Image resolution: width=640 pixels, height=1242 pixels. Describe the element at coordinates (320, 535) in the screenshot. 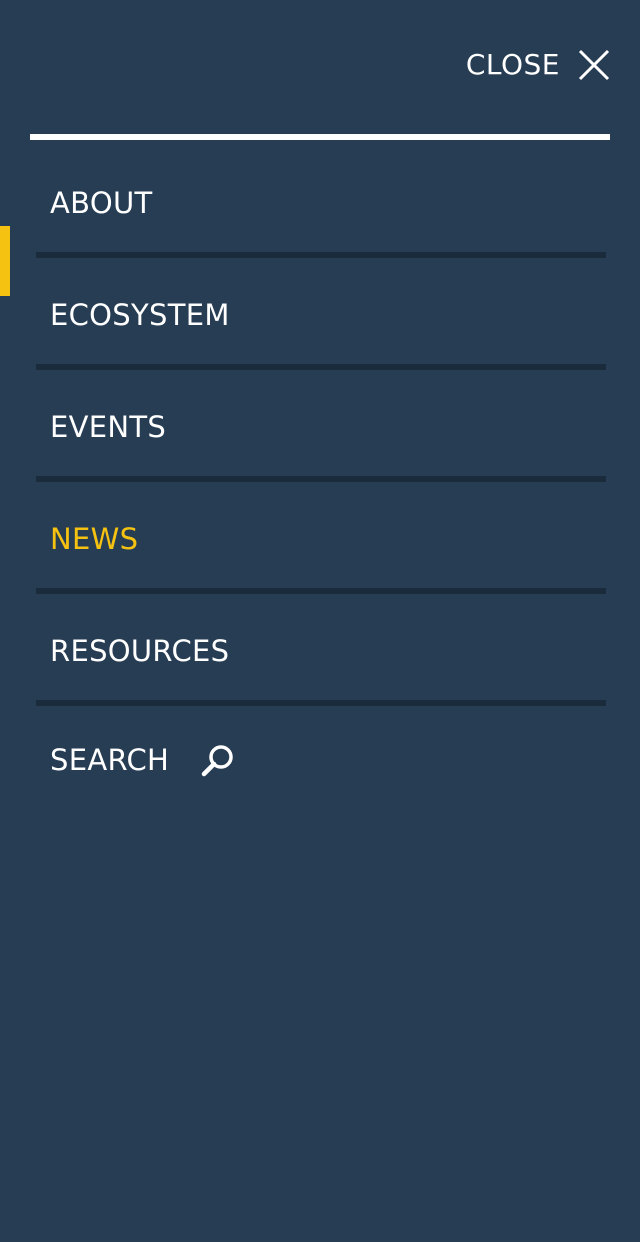

I see `nav-item-news: NEWS` at that location.